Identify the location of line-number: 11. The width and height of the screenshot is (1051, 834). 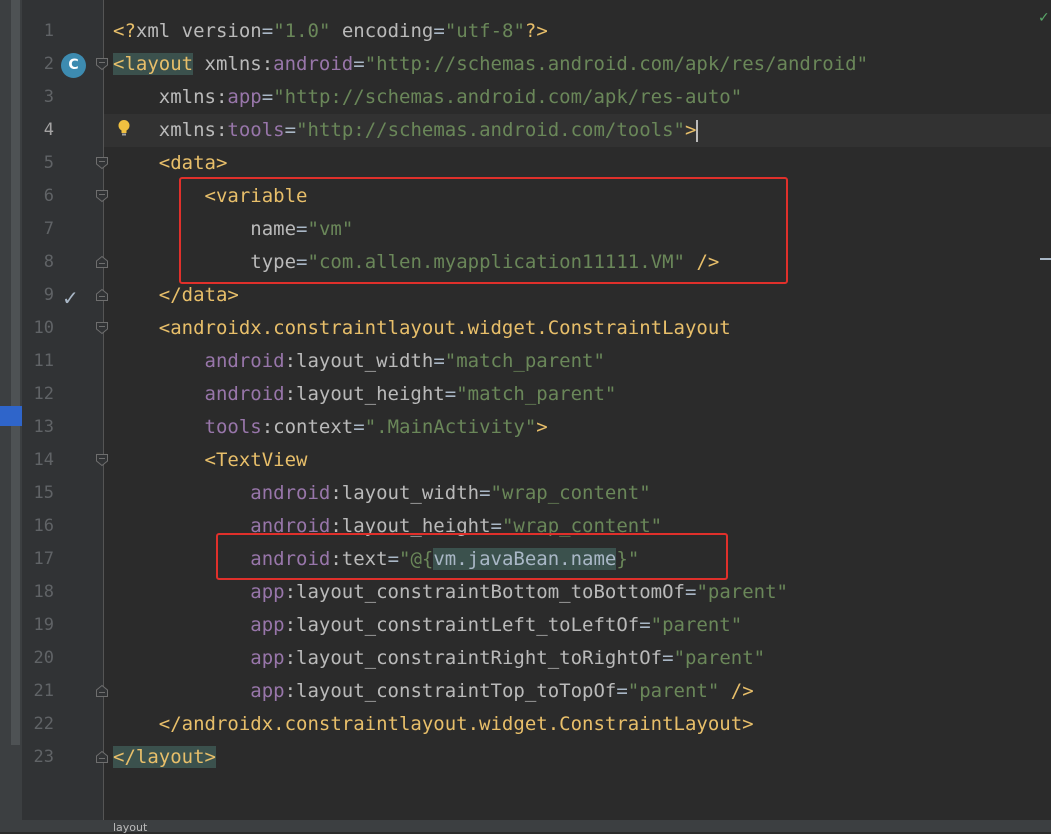
(38, 361).